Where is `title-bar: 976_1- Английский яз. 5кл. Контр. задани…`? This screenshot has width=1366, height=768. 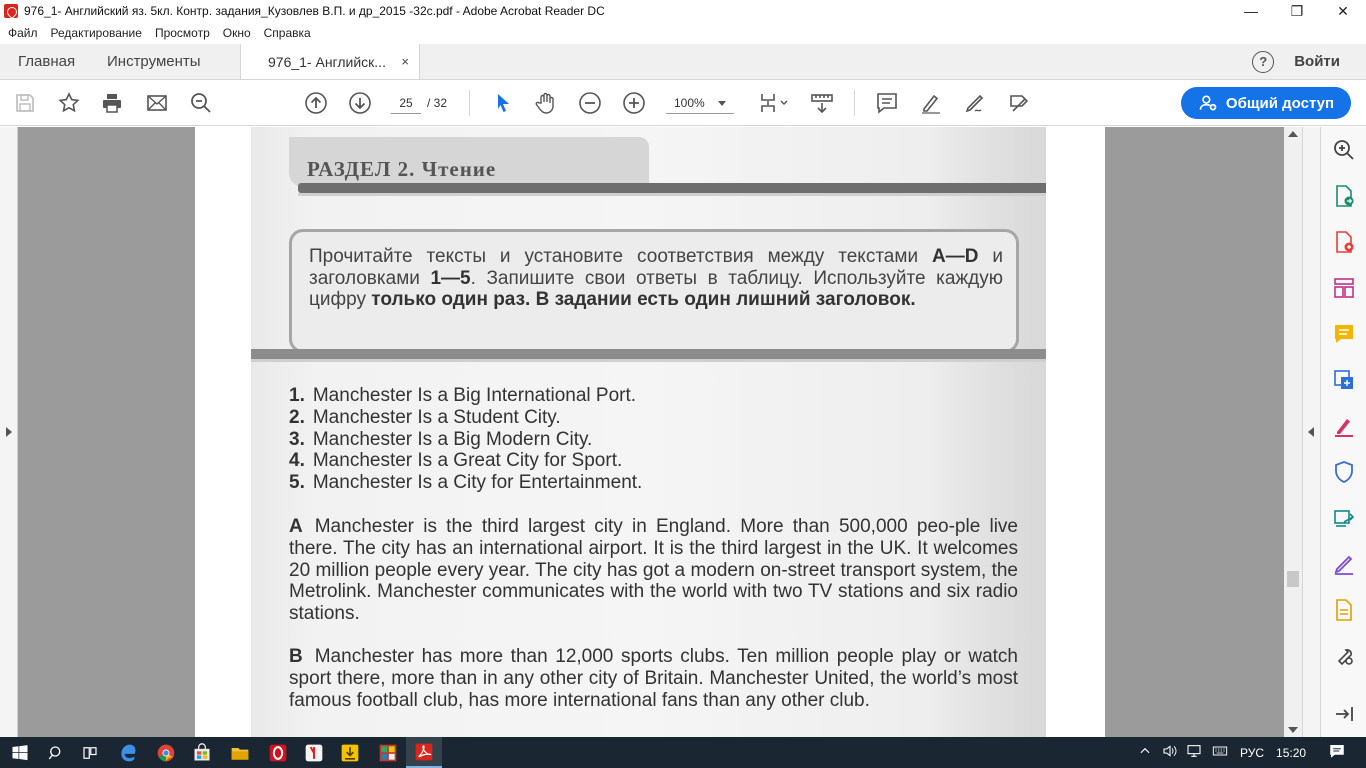
title-bar: 976_1- Английский яз. 5кл. Контр. задани… is located at coordinates (683, 11).